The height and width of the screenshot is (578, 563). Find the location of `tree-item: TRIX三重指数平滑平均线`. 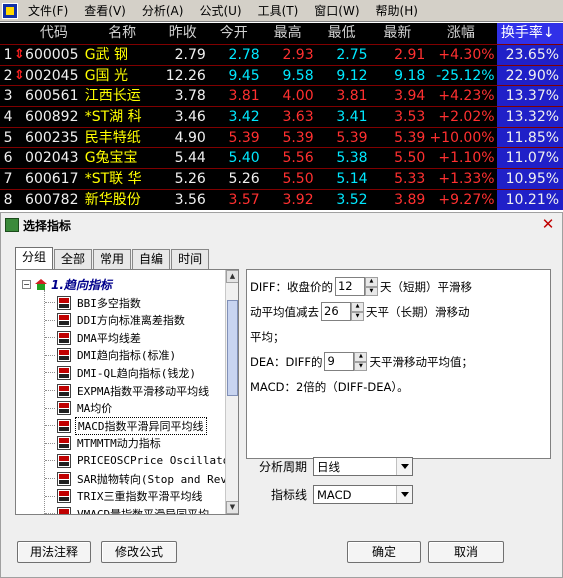

tree-item: TRIX三重指数平滑平均线 is located at coordinates (125, 496).